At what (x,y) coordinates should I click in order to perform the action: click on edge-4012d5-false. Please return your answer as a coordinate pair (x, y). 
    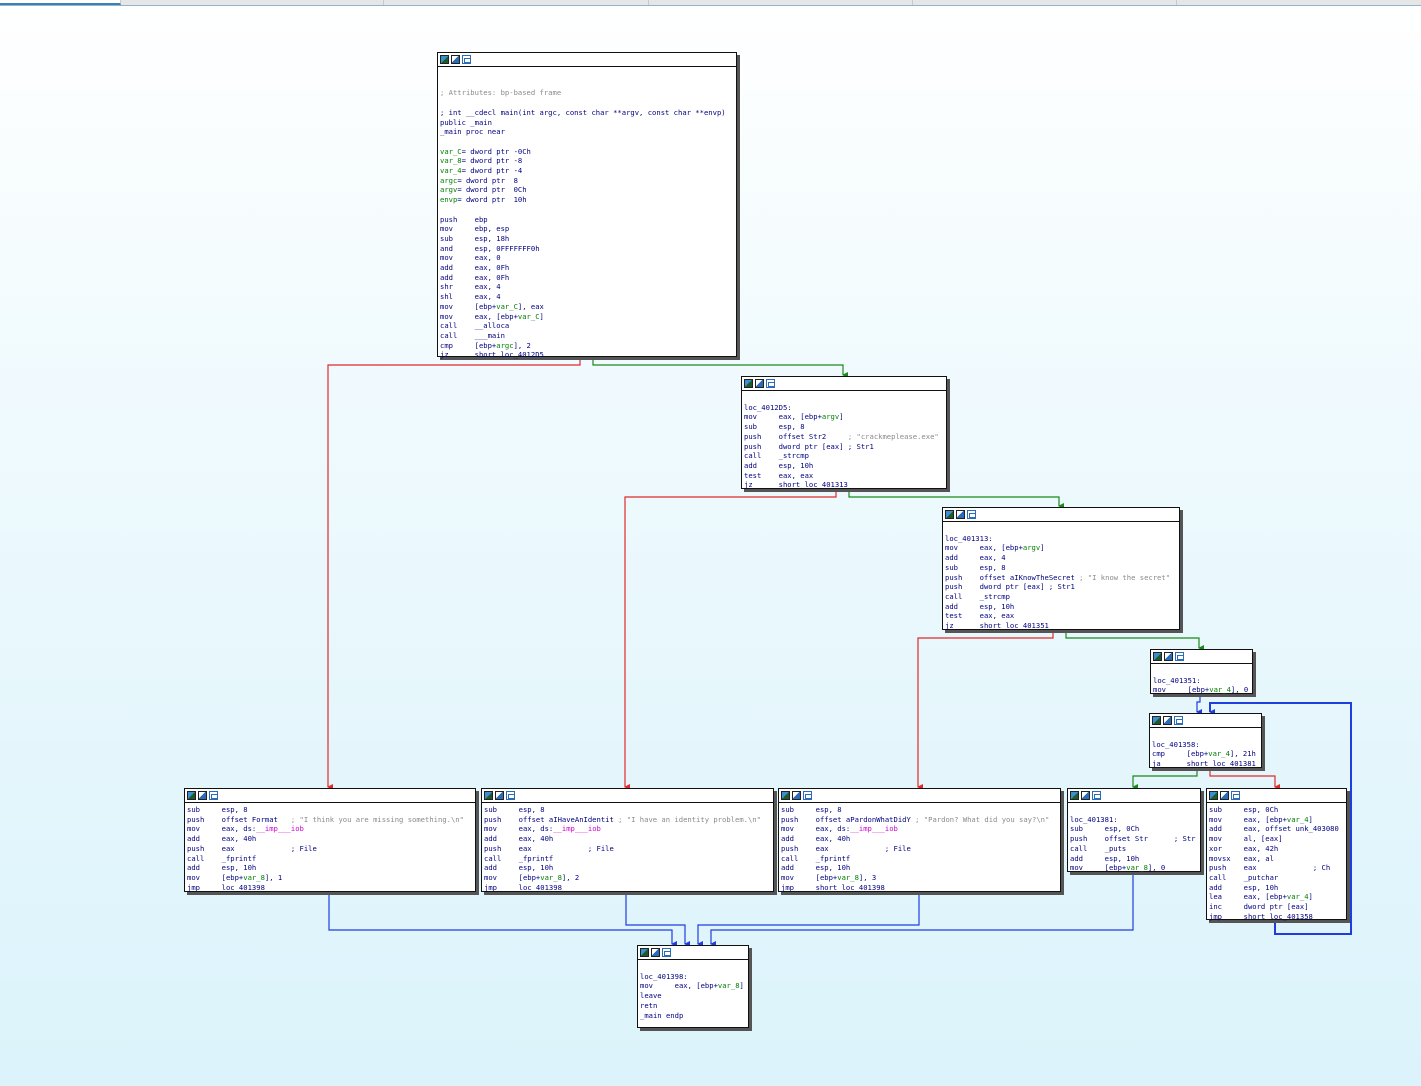
    Looking at the image, I should click on (730, 638).